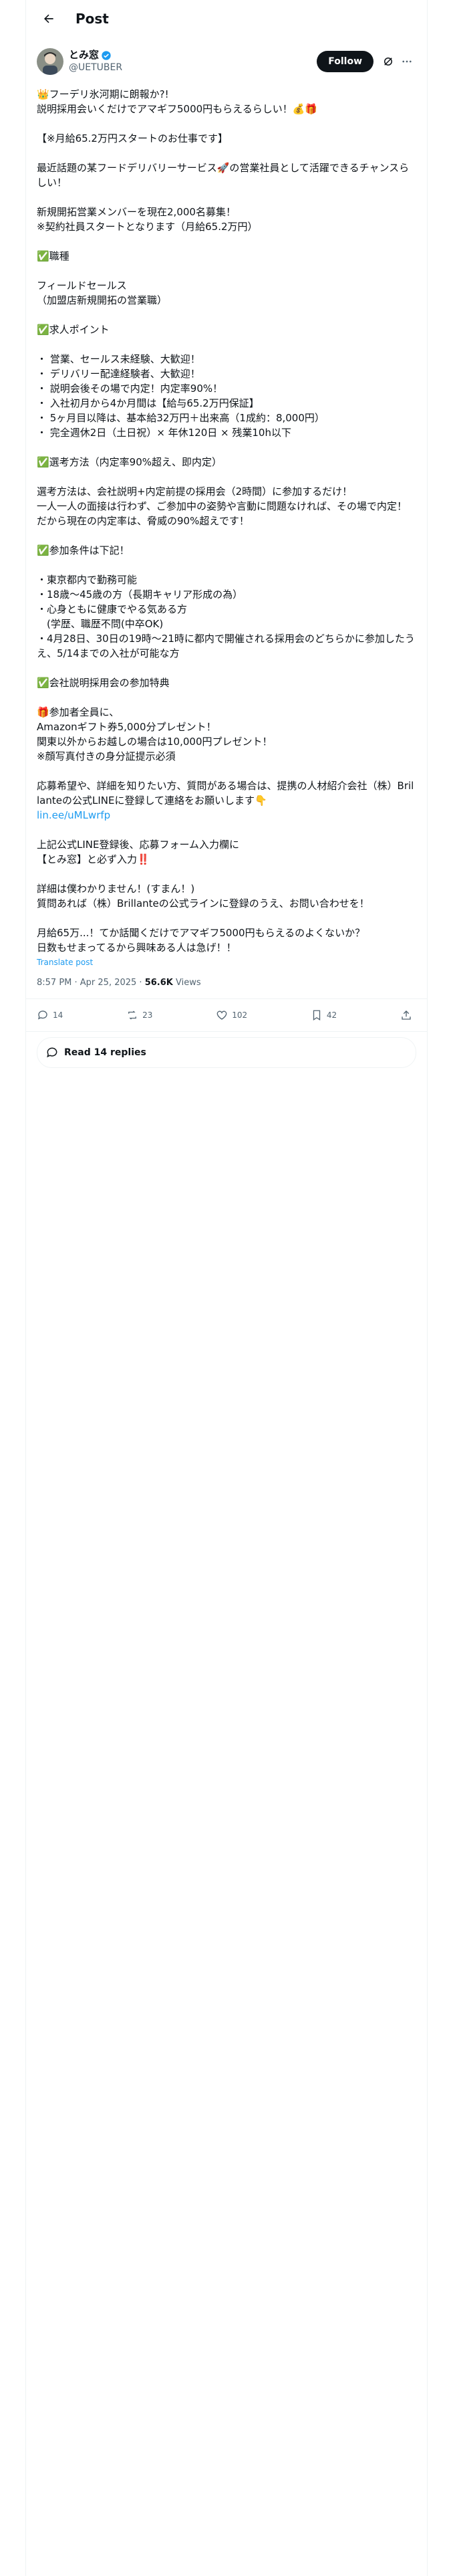 This screenshot has width=451, height=2576. What do you see at coordinates (324, 1015) in the screenshot?
I see `bookmark-button: 42` at bounding box center [324, 1015].